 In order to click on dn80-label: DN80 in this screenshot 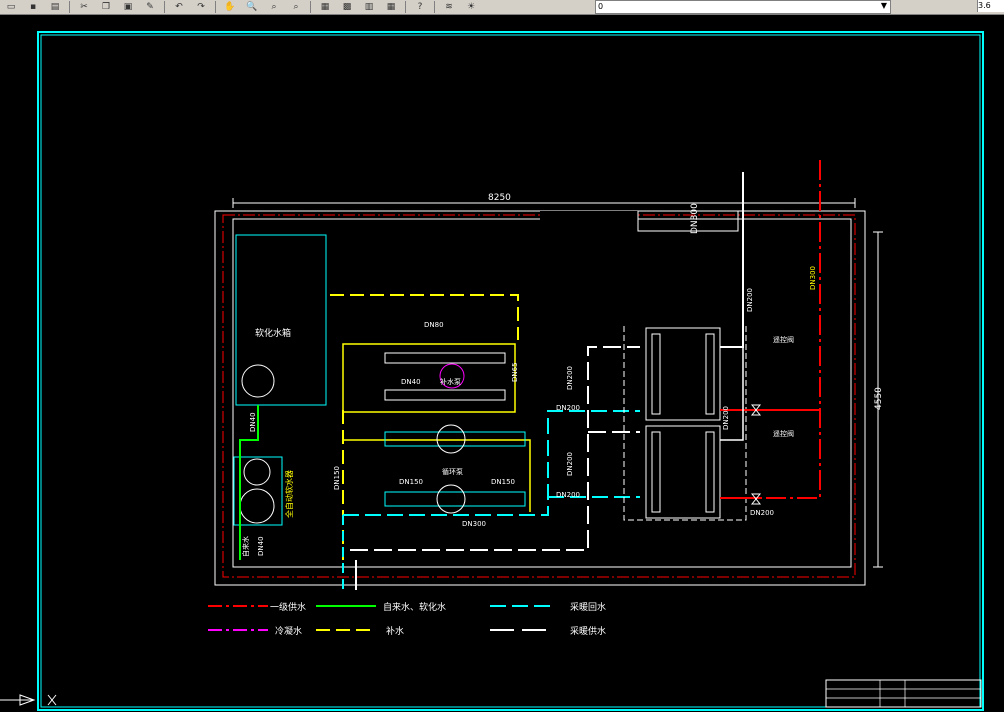, I will do `click(434, 325)`.